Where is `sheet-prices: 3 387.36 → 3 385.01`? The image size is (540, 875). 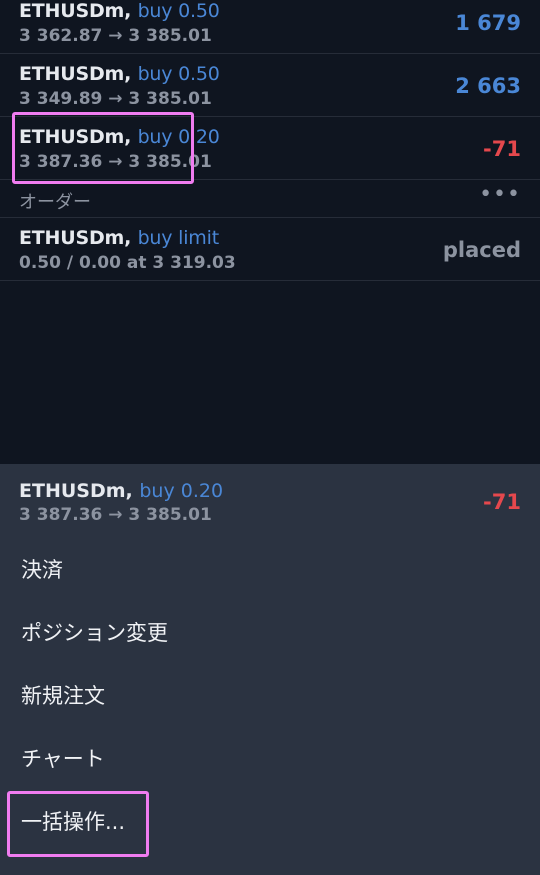
sheet-prices: 3 387.36 → 3 385.01 is located at coordinates (115, 515).